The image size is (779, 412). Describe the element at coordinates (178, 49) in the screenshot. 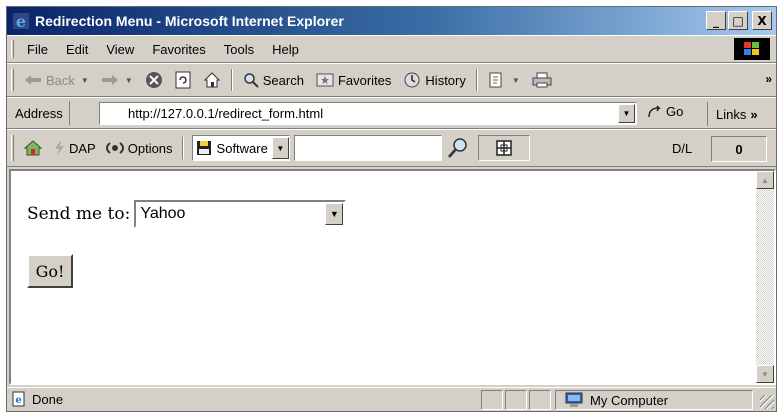

I see `menu-favorites: Favorites` at that location.